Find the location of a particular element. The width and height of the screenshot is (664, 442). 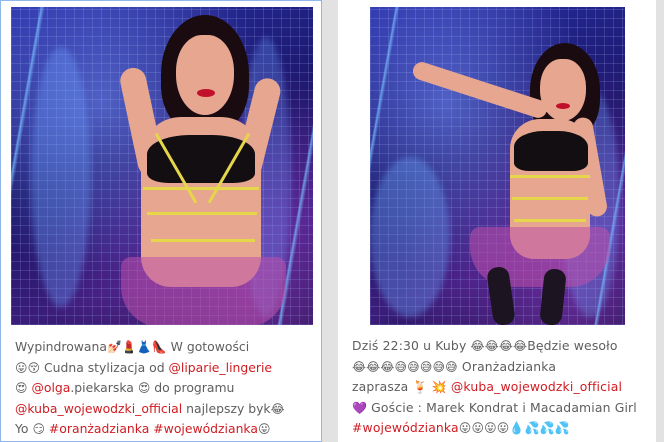

caption-text: W gotowości is located at coordinates (208, 346).